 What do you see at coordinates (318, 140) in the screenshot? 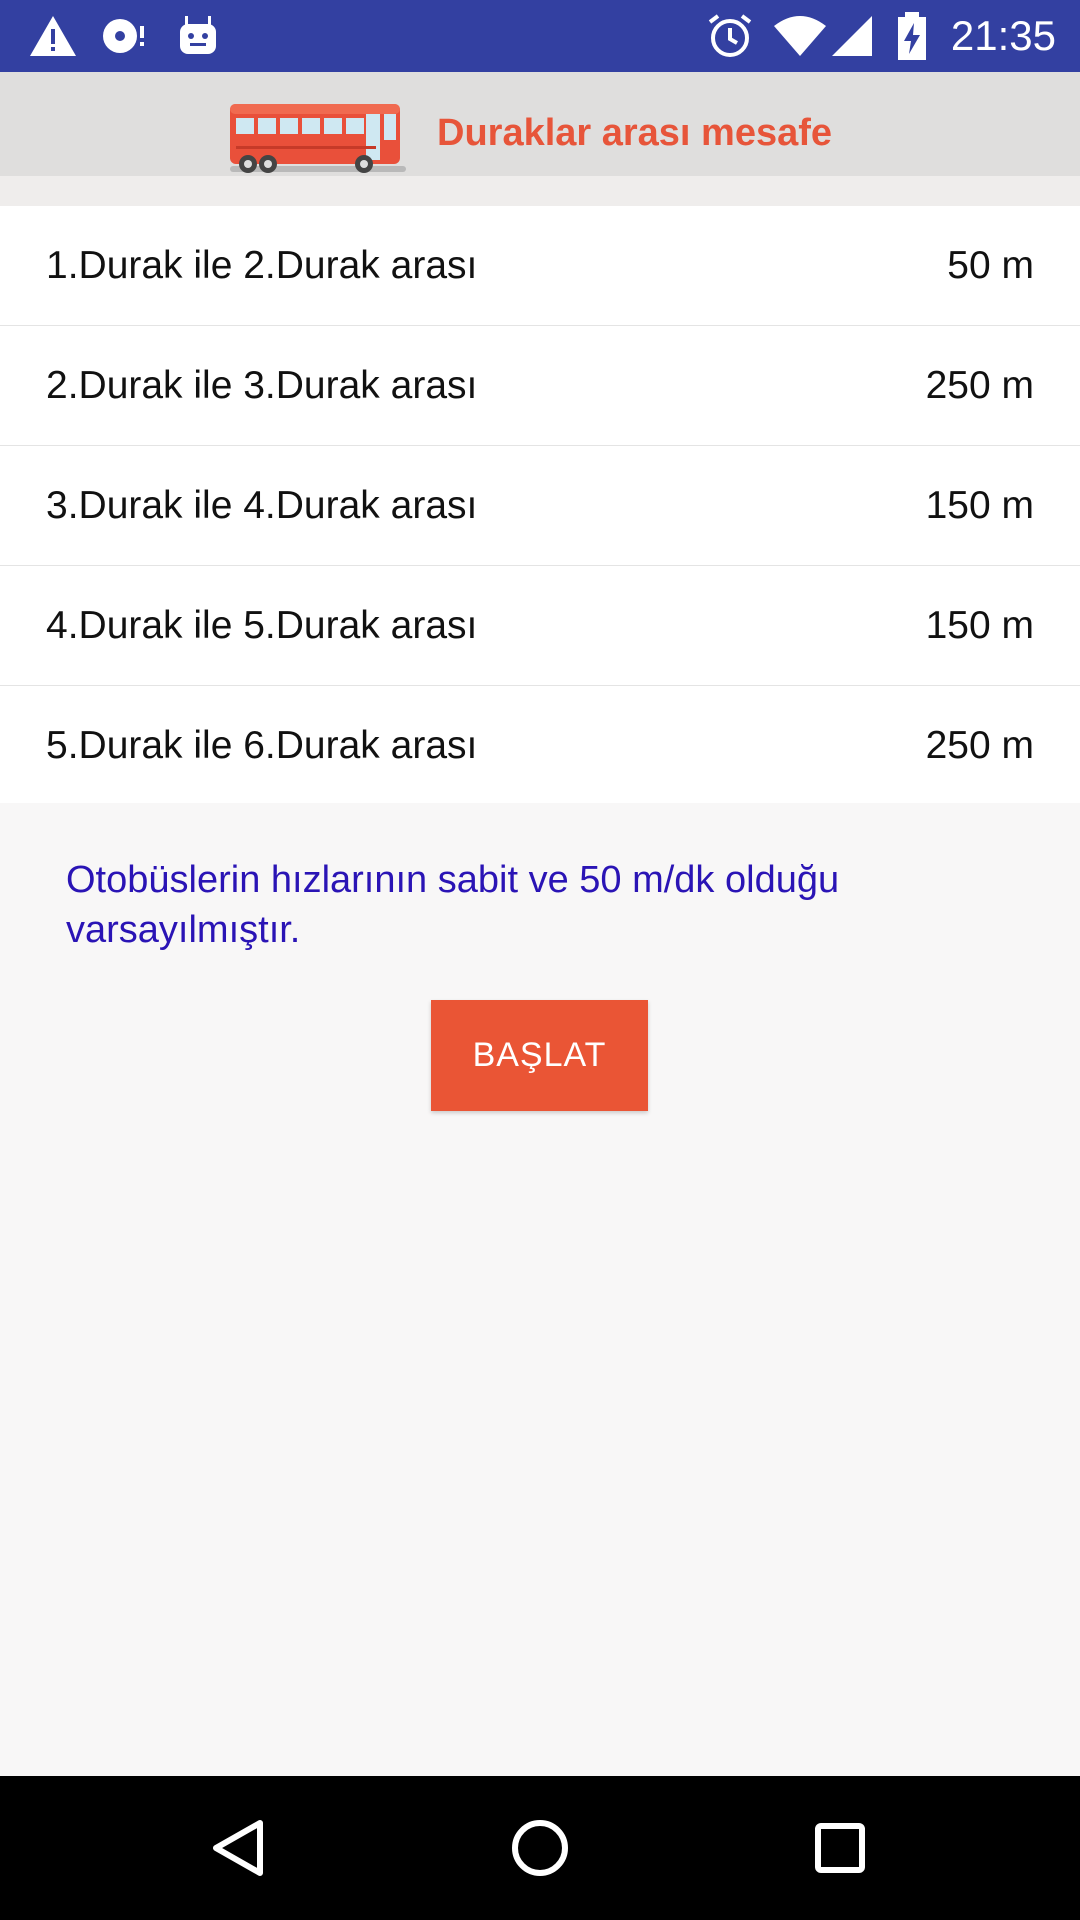
I see `bus-icon` at bounding box center [318, 140].